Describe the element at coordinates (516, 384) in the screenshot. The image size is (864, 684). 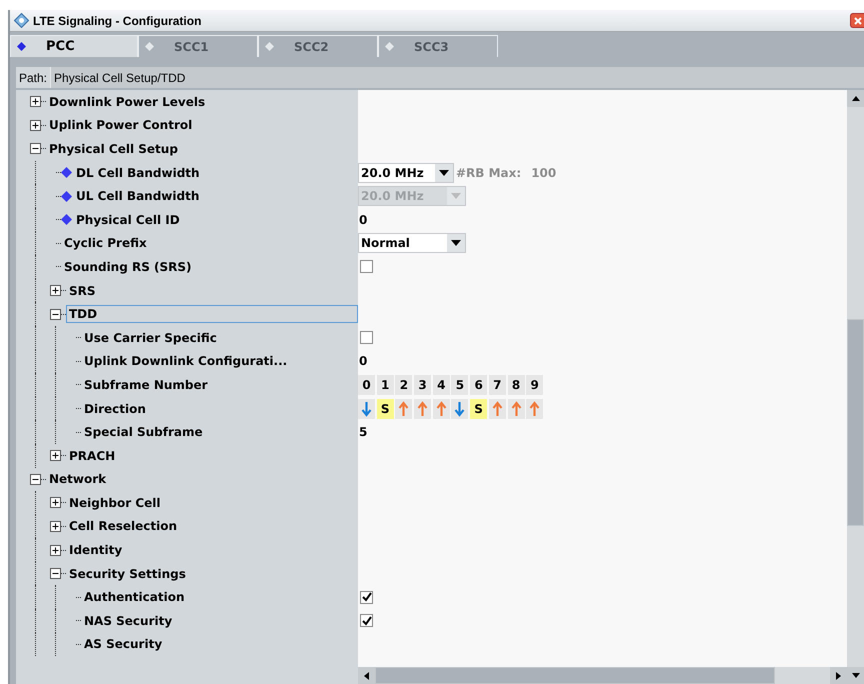
I see `subframe-number: 8` at that location.